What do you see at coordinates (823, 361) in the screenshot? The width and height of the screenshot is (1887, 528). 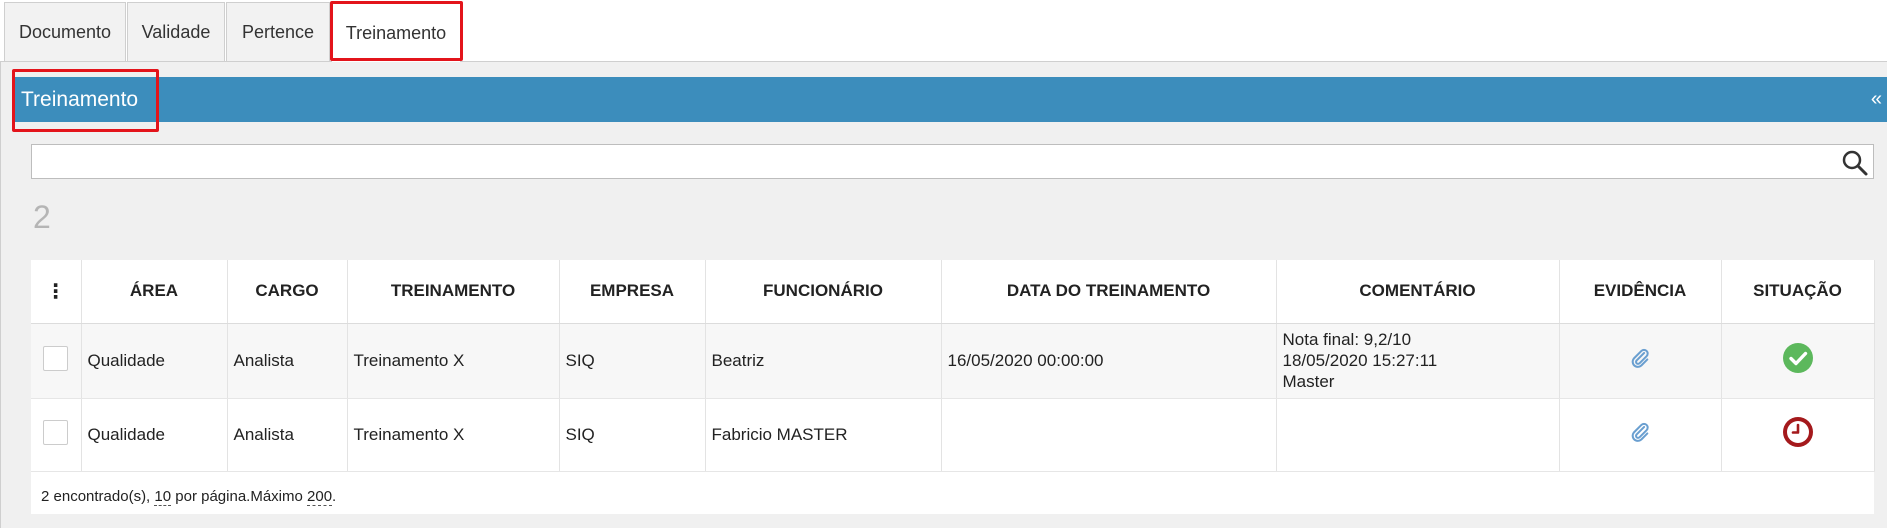 I see `cell-funcionario: Beatriz` at bounding box center [823, 361].